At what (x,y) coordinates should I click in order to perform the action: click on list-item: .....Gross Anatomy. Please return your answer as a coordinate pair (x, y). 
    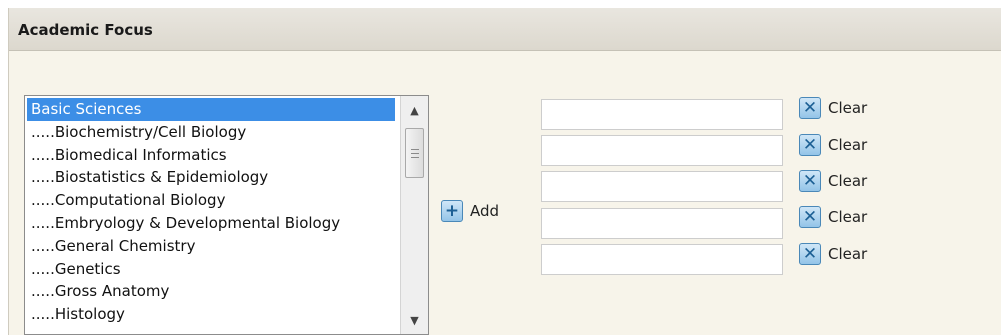
    Looking at the image, I should click on (211, 291).